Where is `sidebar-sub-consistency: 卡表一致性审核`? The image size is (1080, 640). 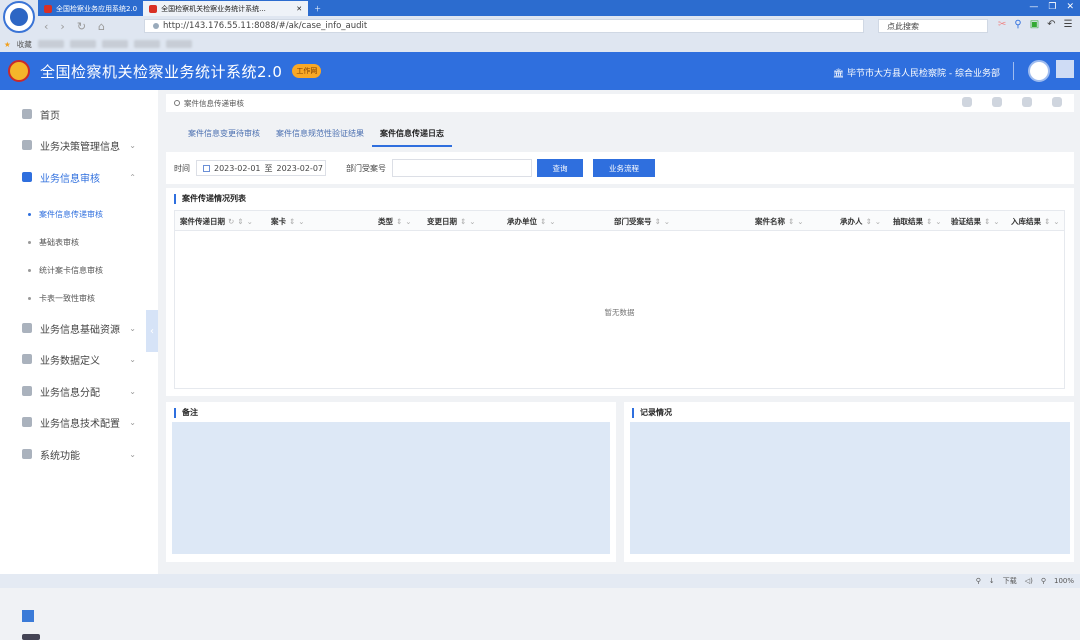 sidebar-sub-consistency: 卡表一致性审核 is located at coordinates (61, 298).